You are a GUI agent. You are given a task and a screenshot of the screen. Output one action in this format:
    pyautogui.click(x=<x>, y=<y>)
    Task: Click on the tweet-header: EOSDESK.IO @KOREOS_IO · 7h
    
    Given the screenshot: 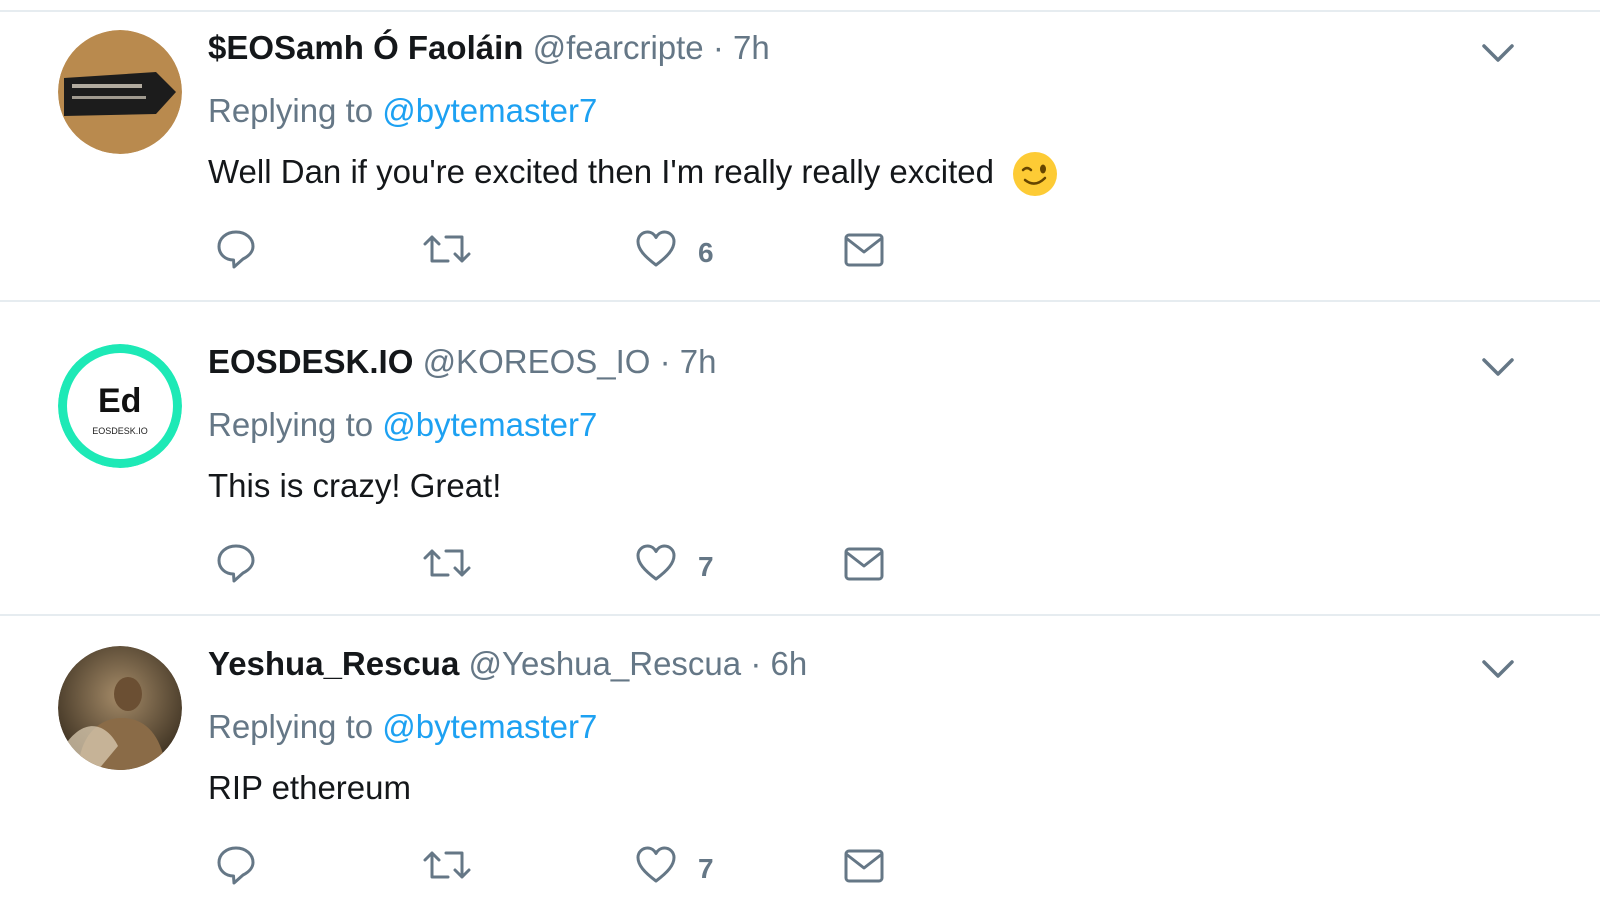 What is the action you would take?
    pyautogui.click(x=462, y=362)
    